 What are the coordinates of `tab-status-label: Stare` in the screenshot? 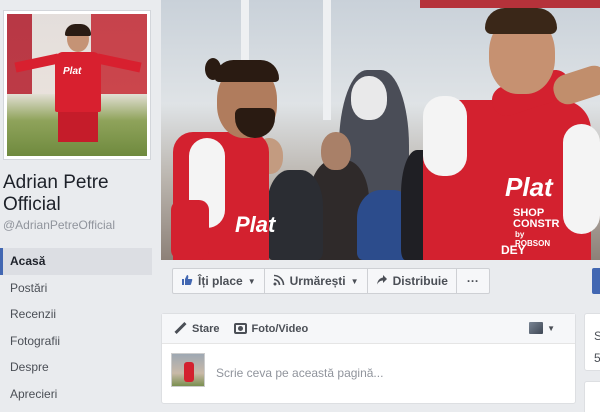 It's located at (206, 328).